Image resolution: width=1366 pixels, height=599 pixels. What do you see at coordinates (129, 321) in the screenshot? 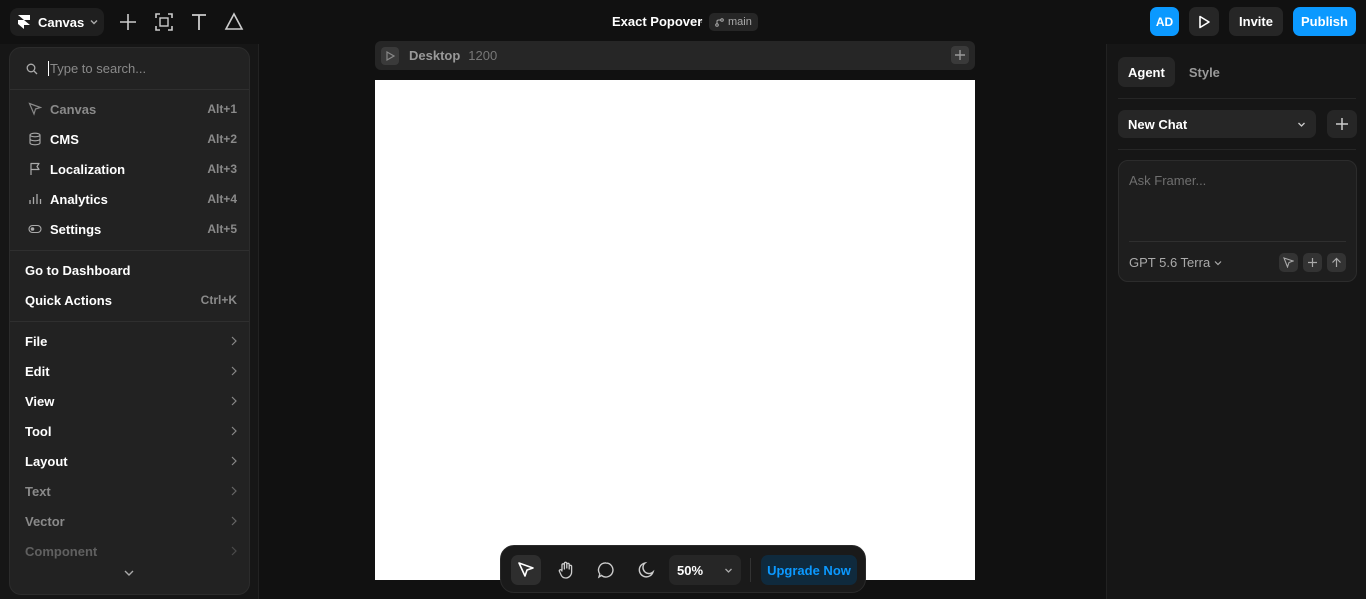
I see `menu-divider` at bounding box center [129, 321].